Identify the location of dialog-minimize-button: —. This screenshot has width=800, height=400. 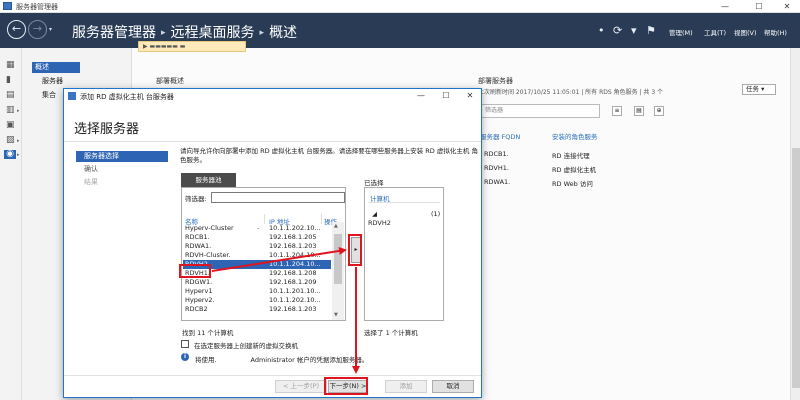
(421, 96).